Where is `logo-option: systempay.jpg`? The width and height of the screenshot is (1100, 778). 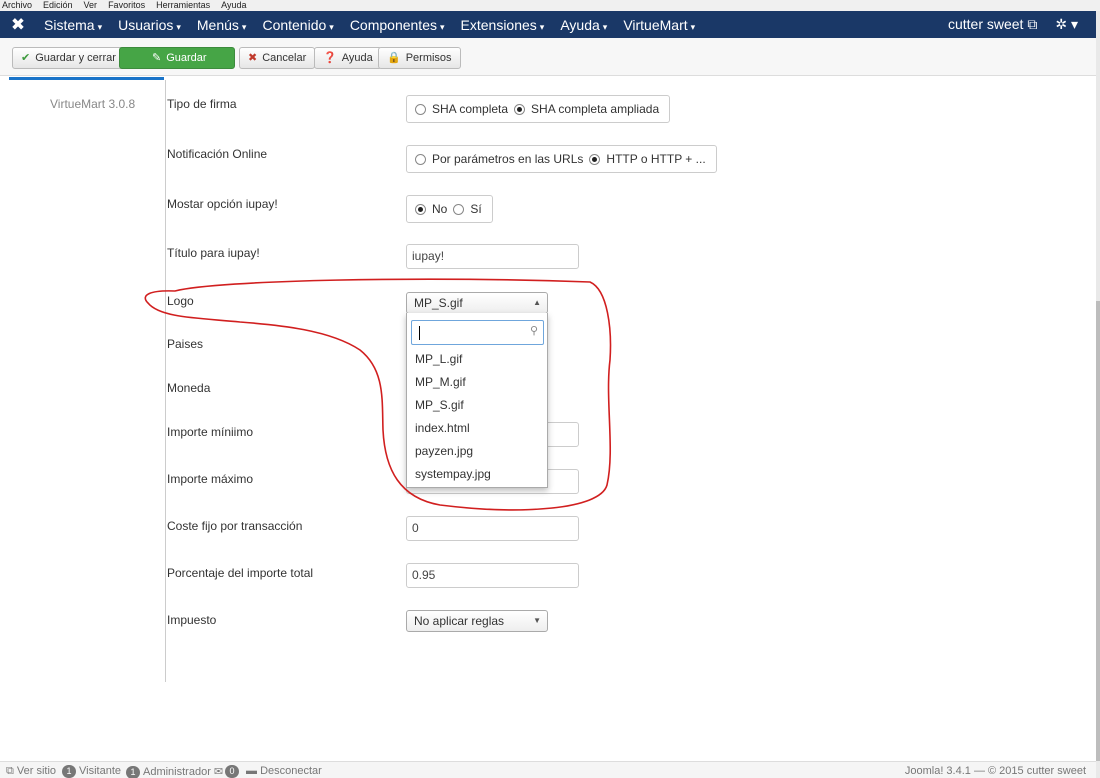
logo-option: systempay.jpg is located at coordinates (453, 474).